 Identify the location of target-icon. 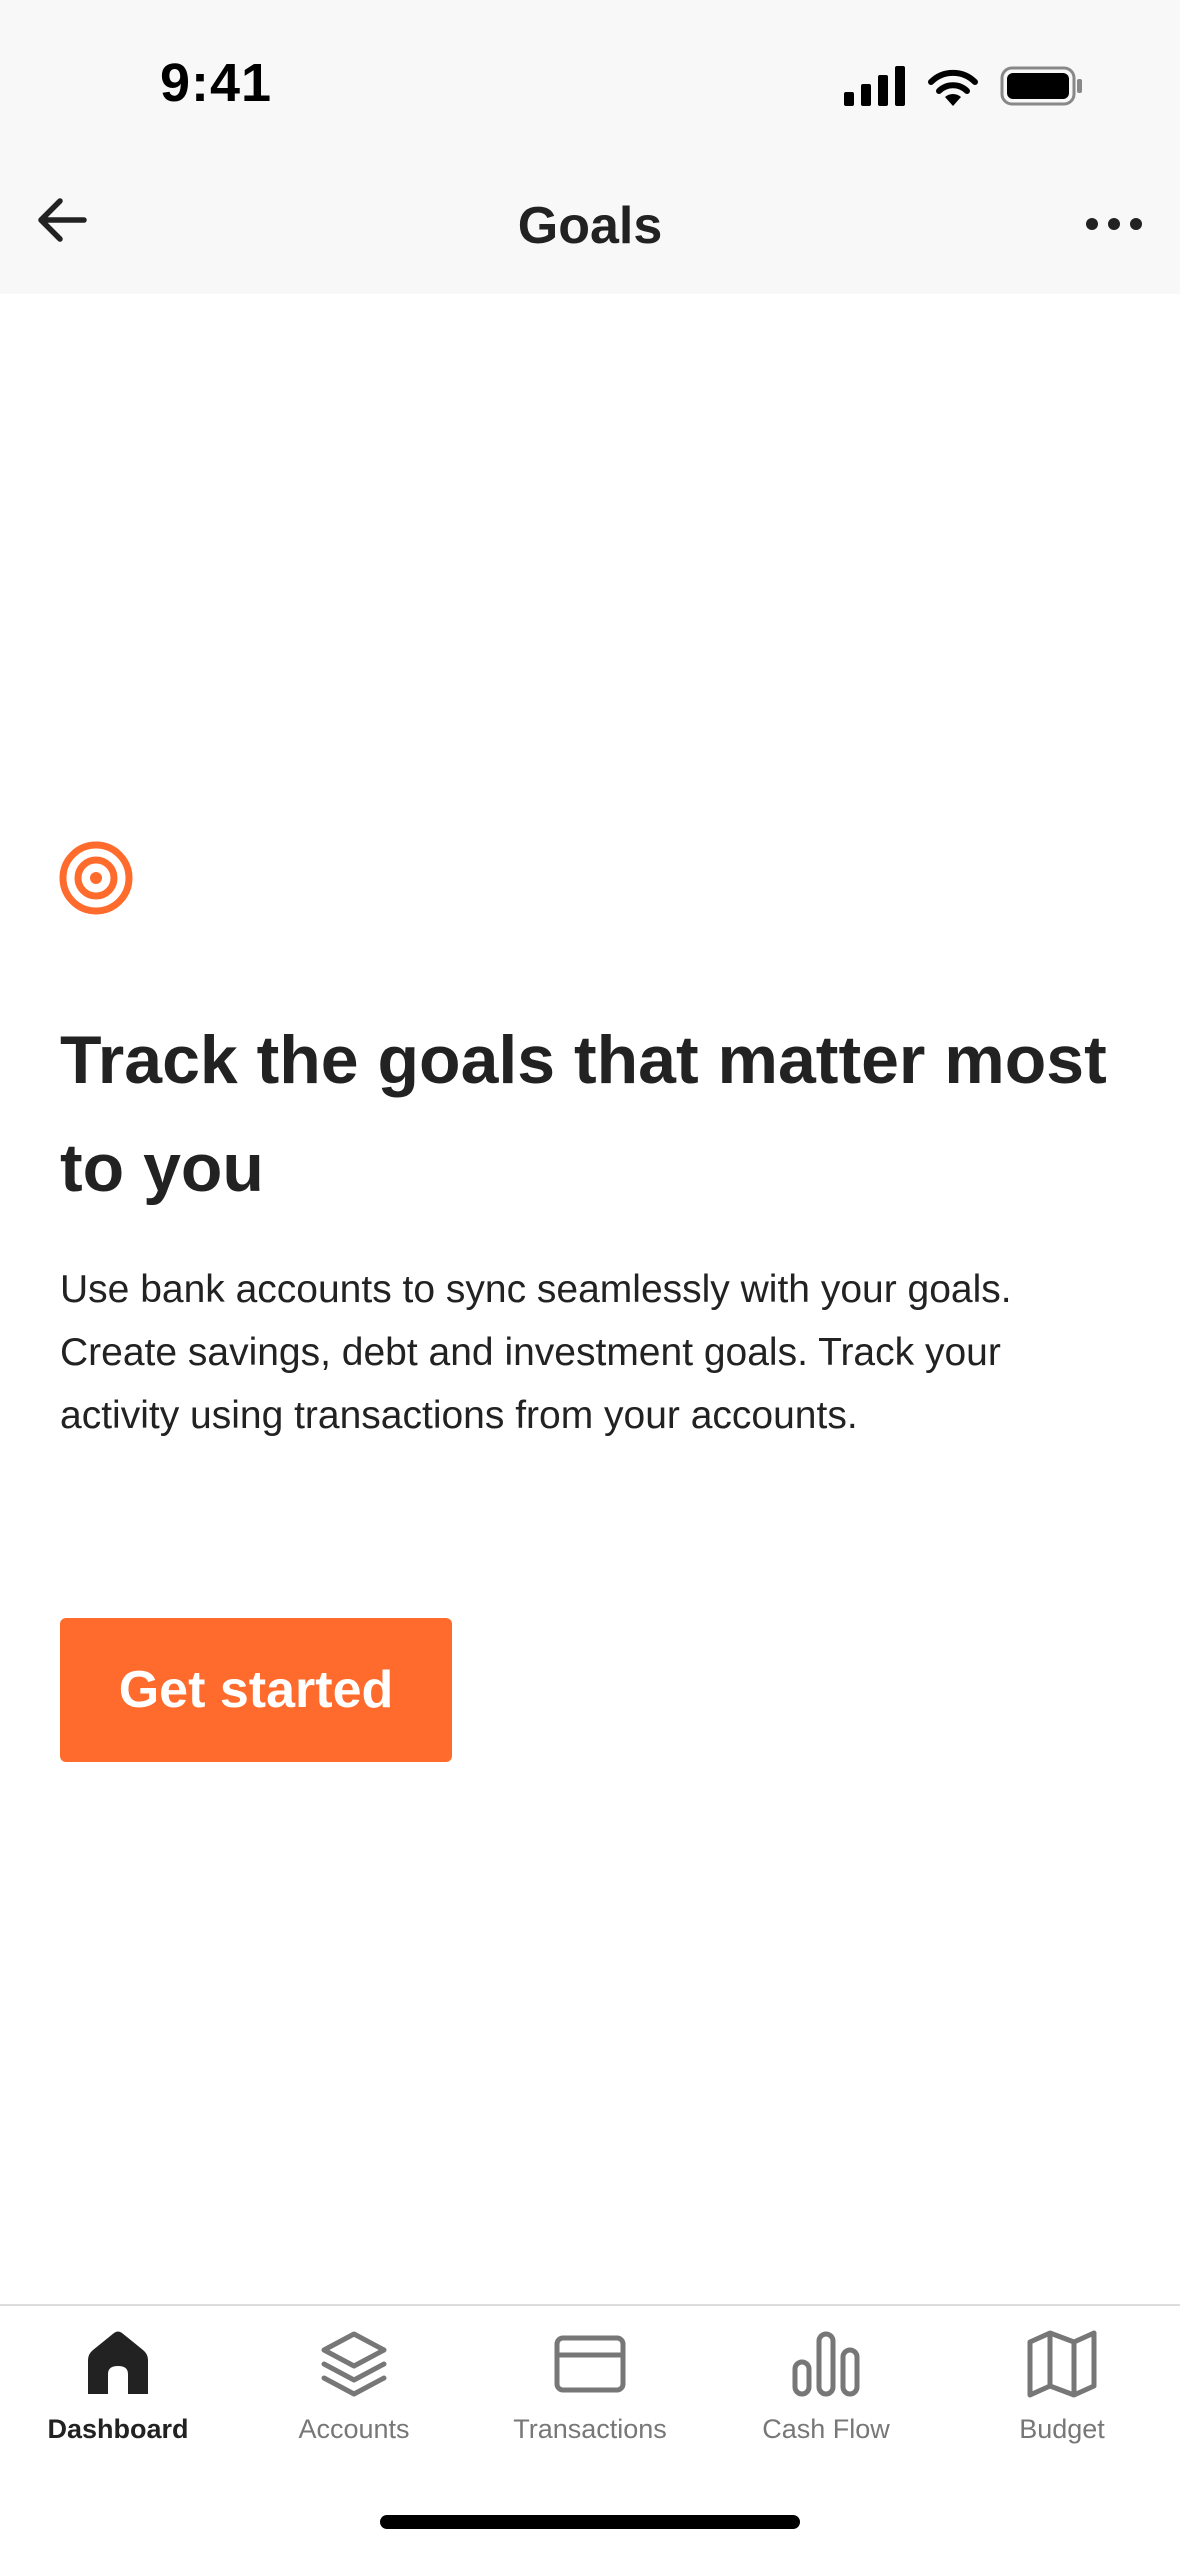
(96, 878).